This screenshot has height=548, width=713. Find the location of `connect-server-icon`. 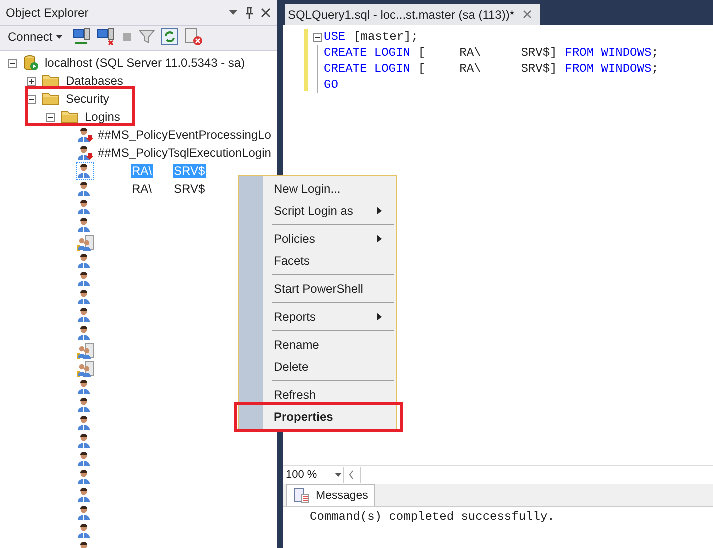

connect-server-icon is located at coordinates (81, 37).